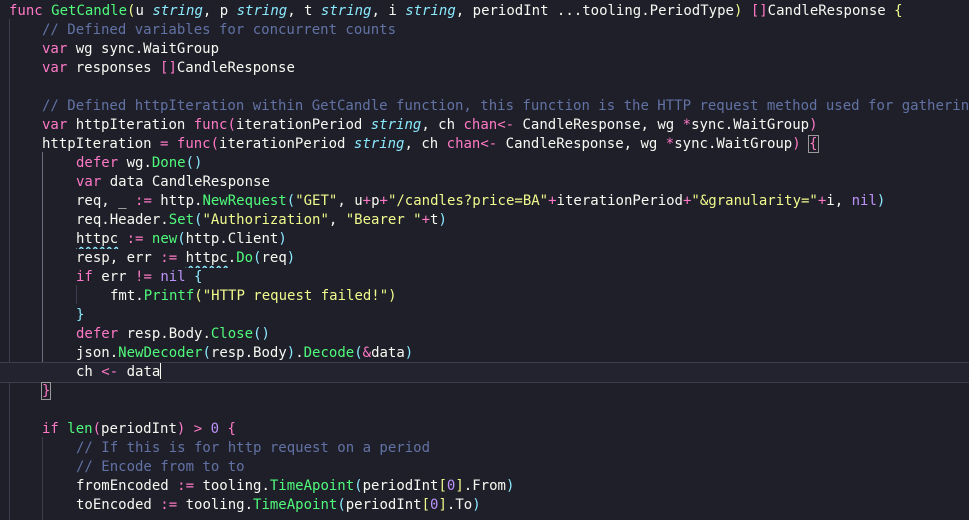  I want to click on code-line-9: defer wg.Done(), so click(484, 163).